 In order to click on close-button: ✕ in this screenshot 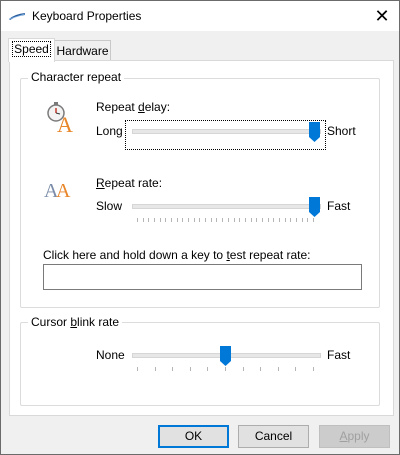, I will do `click(382, 16)`.